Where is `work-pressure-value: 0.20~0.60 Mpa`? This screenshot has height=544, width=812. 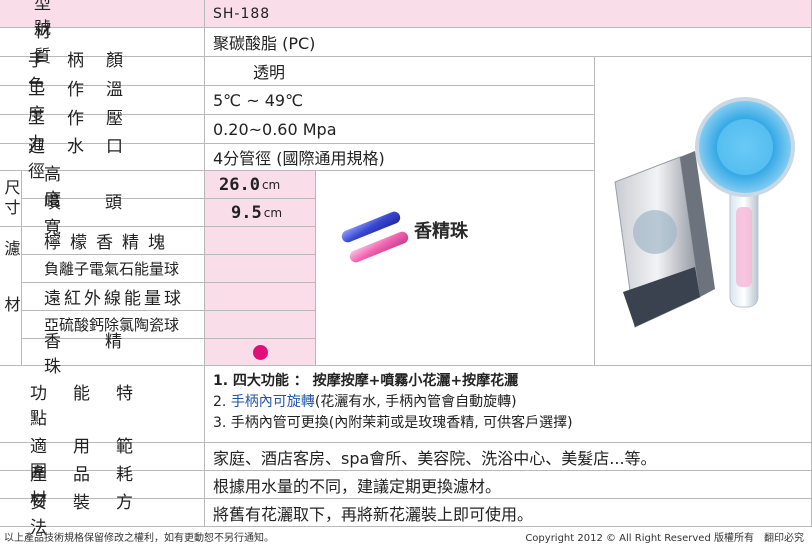 work-pressure-value: 0.20~0.60 Mpa is located at coordinates (400, 129).